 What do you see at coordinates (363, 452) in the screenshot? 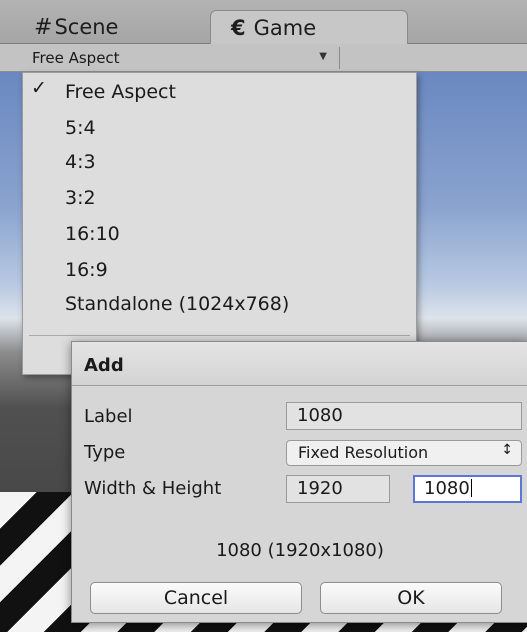
I see `type-select-value: Fixed Resolution` at bounding box center [363, 452].